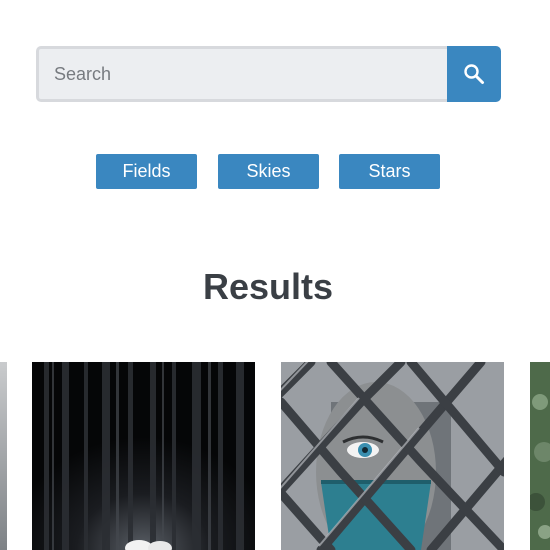 This screenshot has width=550, height=550. What do you see at coordinates (143, 456) in the screenshot?
I see `dark-forest-image` at bounding box center [143, 456].